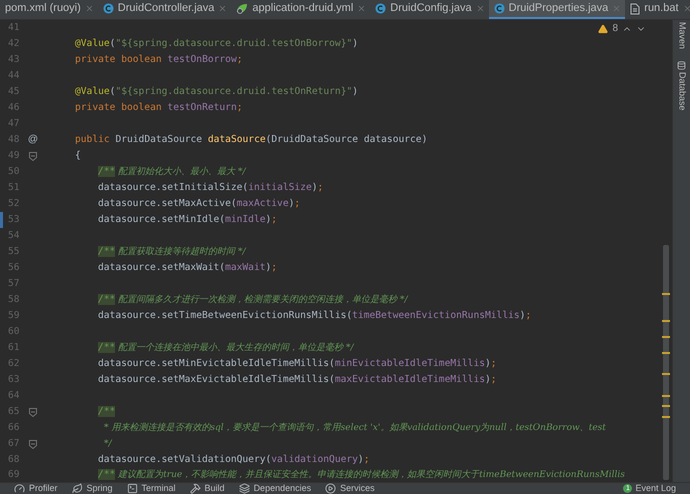 The height and width of the screenshot is (494, 690). What do you see at coordinates (199, 203) in the screenshot?
I see `code-line: datasource.setMaxActive(maxActive);` at bounding box center [199, 203].